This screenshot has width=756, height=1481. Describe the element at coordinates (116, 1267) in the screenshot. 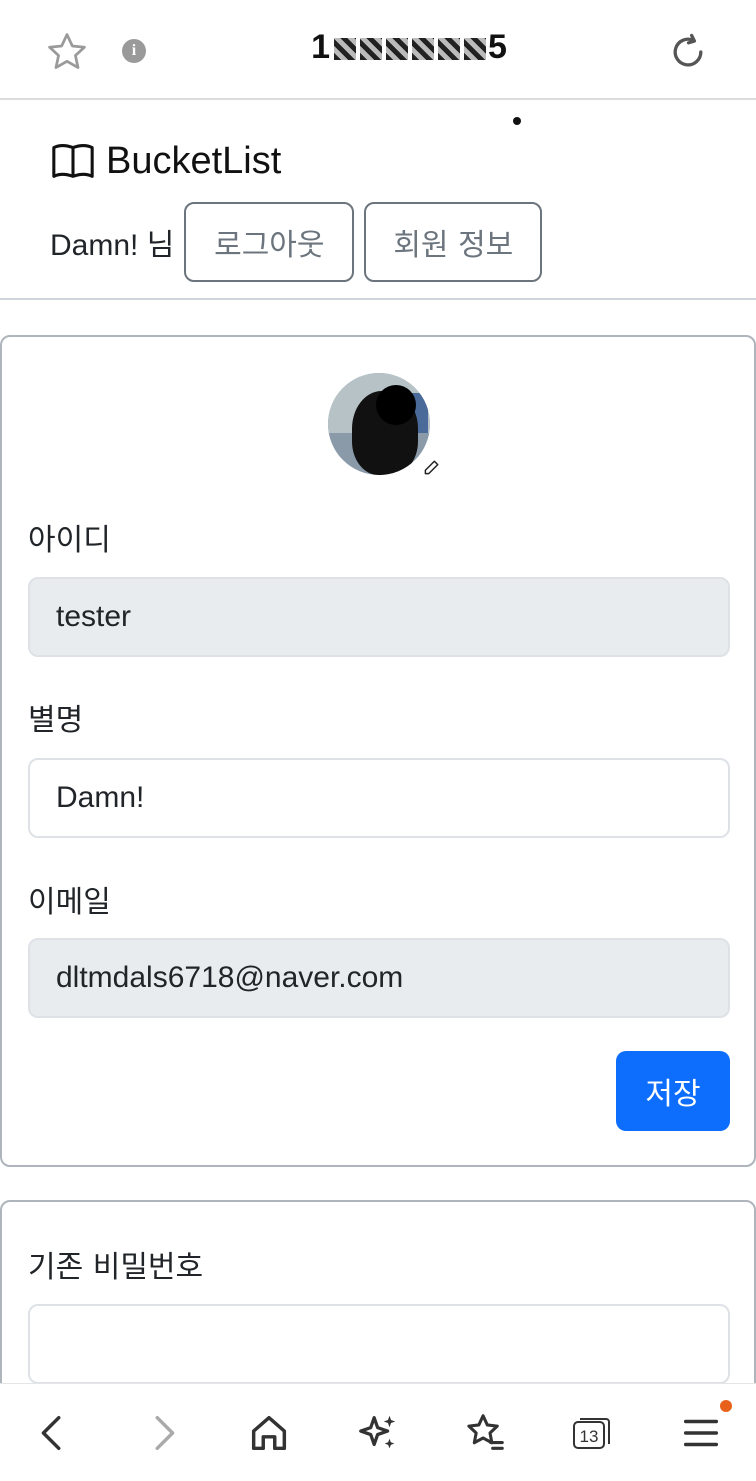

I see `current-password-label: 기존 비밀번호` at that location.